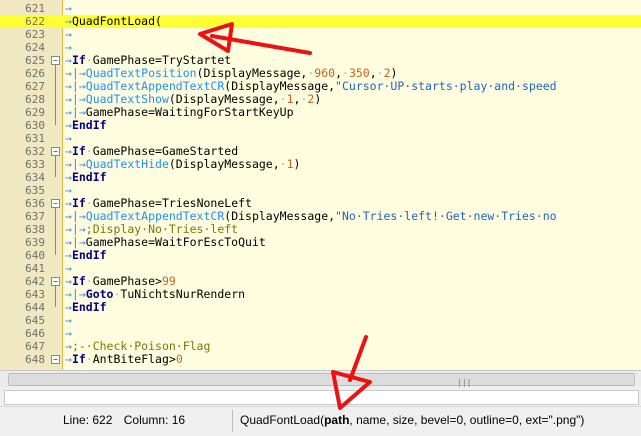  I want to click on code-line: 623 →, so click(320, 35).